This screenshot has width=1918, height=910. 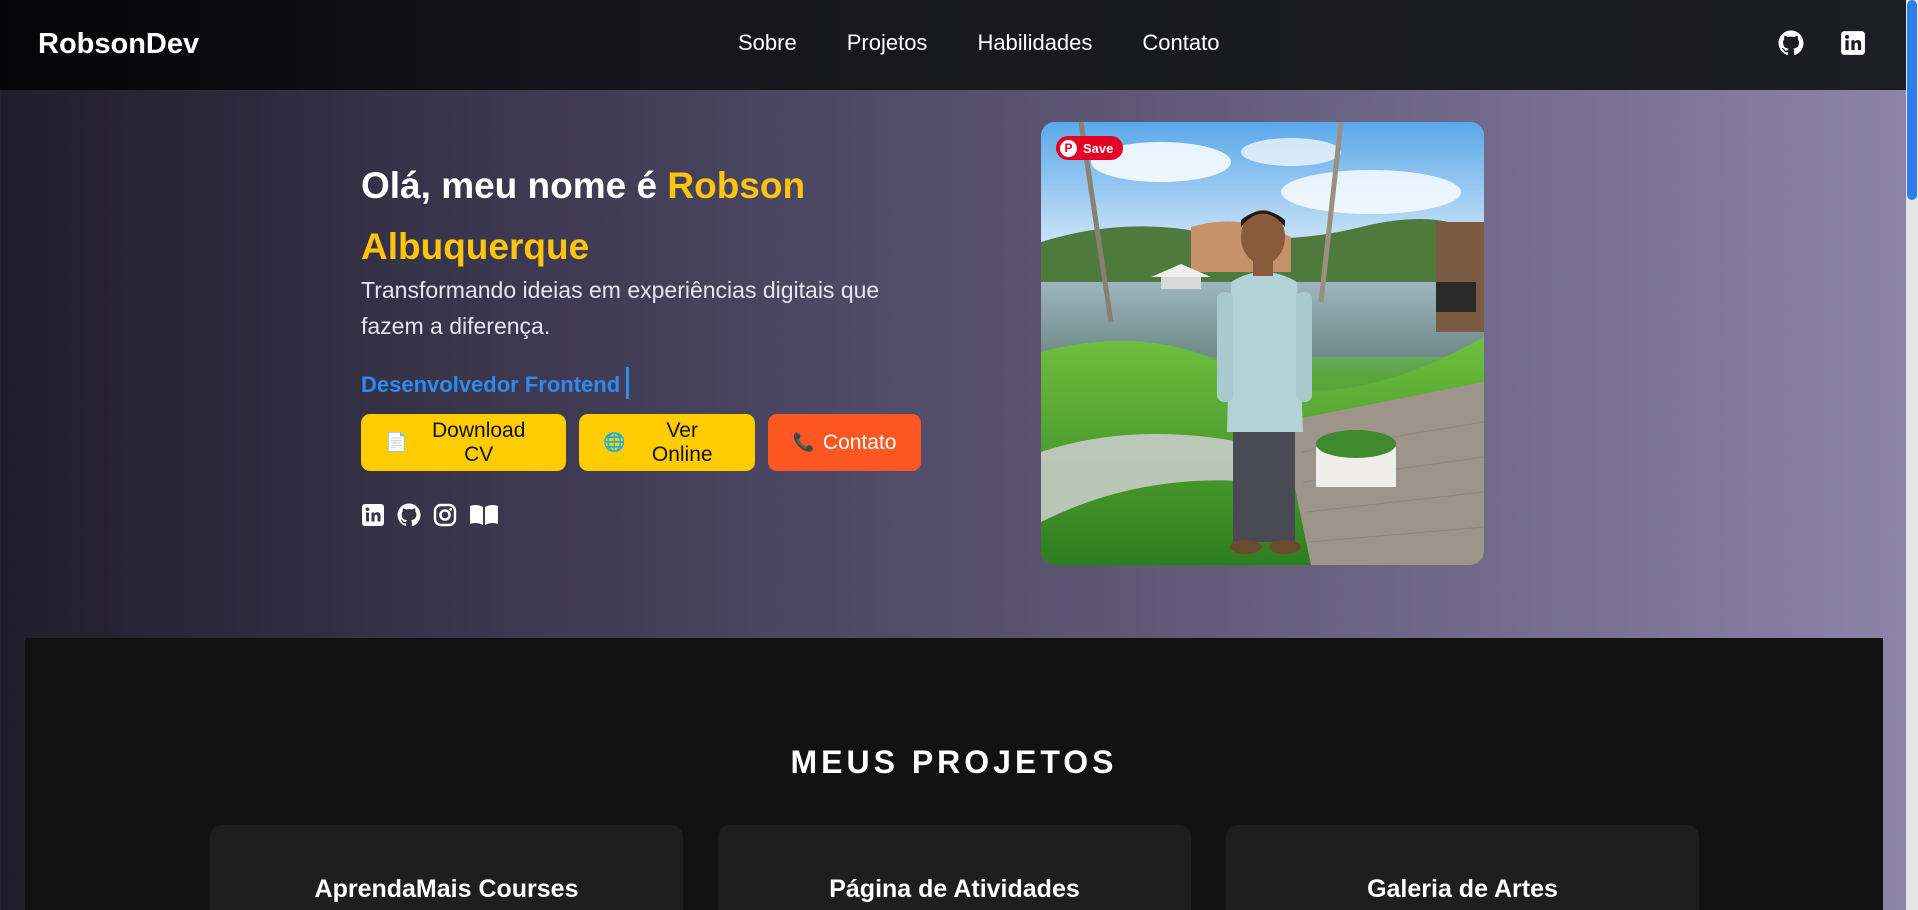 I want to click on pinterest-icon: P, so click(x=1068, y=148).